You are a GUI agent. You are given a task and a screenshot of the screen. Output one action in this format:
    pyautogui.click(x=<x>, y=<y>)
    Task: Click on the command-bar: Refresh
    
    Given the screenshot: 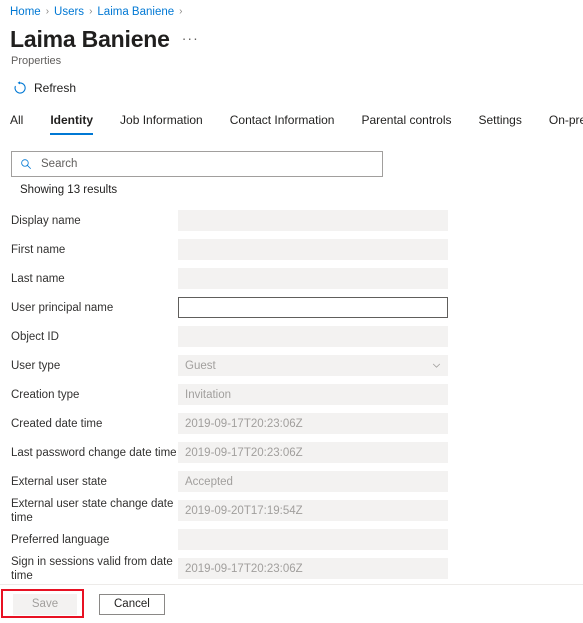 What is the action you would take?
    pyautogui.click(x=291, y=81)
    